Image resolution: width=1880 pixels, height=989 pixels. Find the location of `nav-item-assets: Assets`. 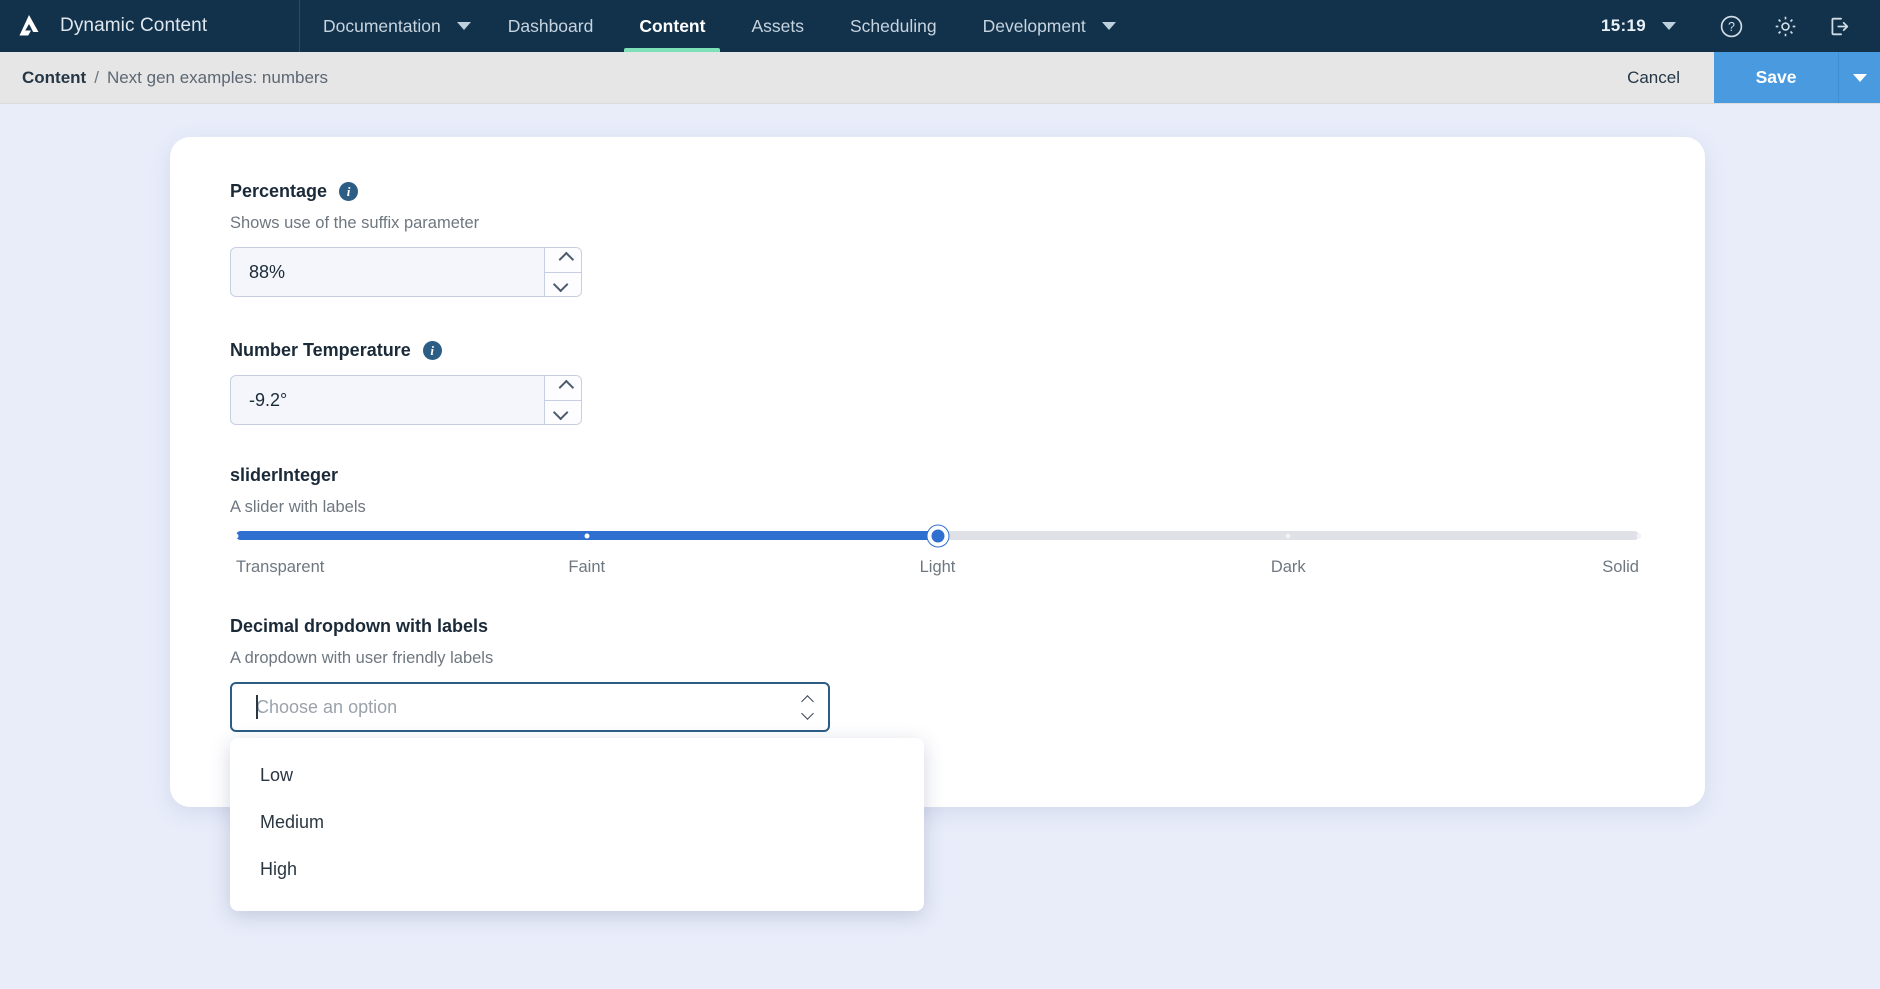

nav-item-assets: Assets is located at coordinates (777, 26).